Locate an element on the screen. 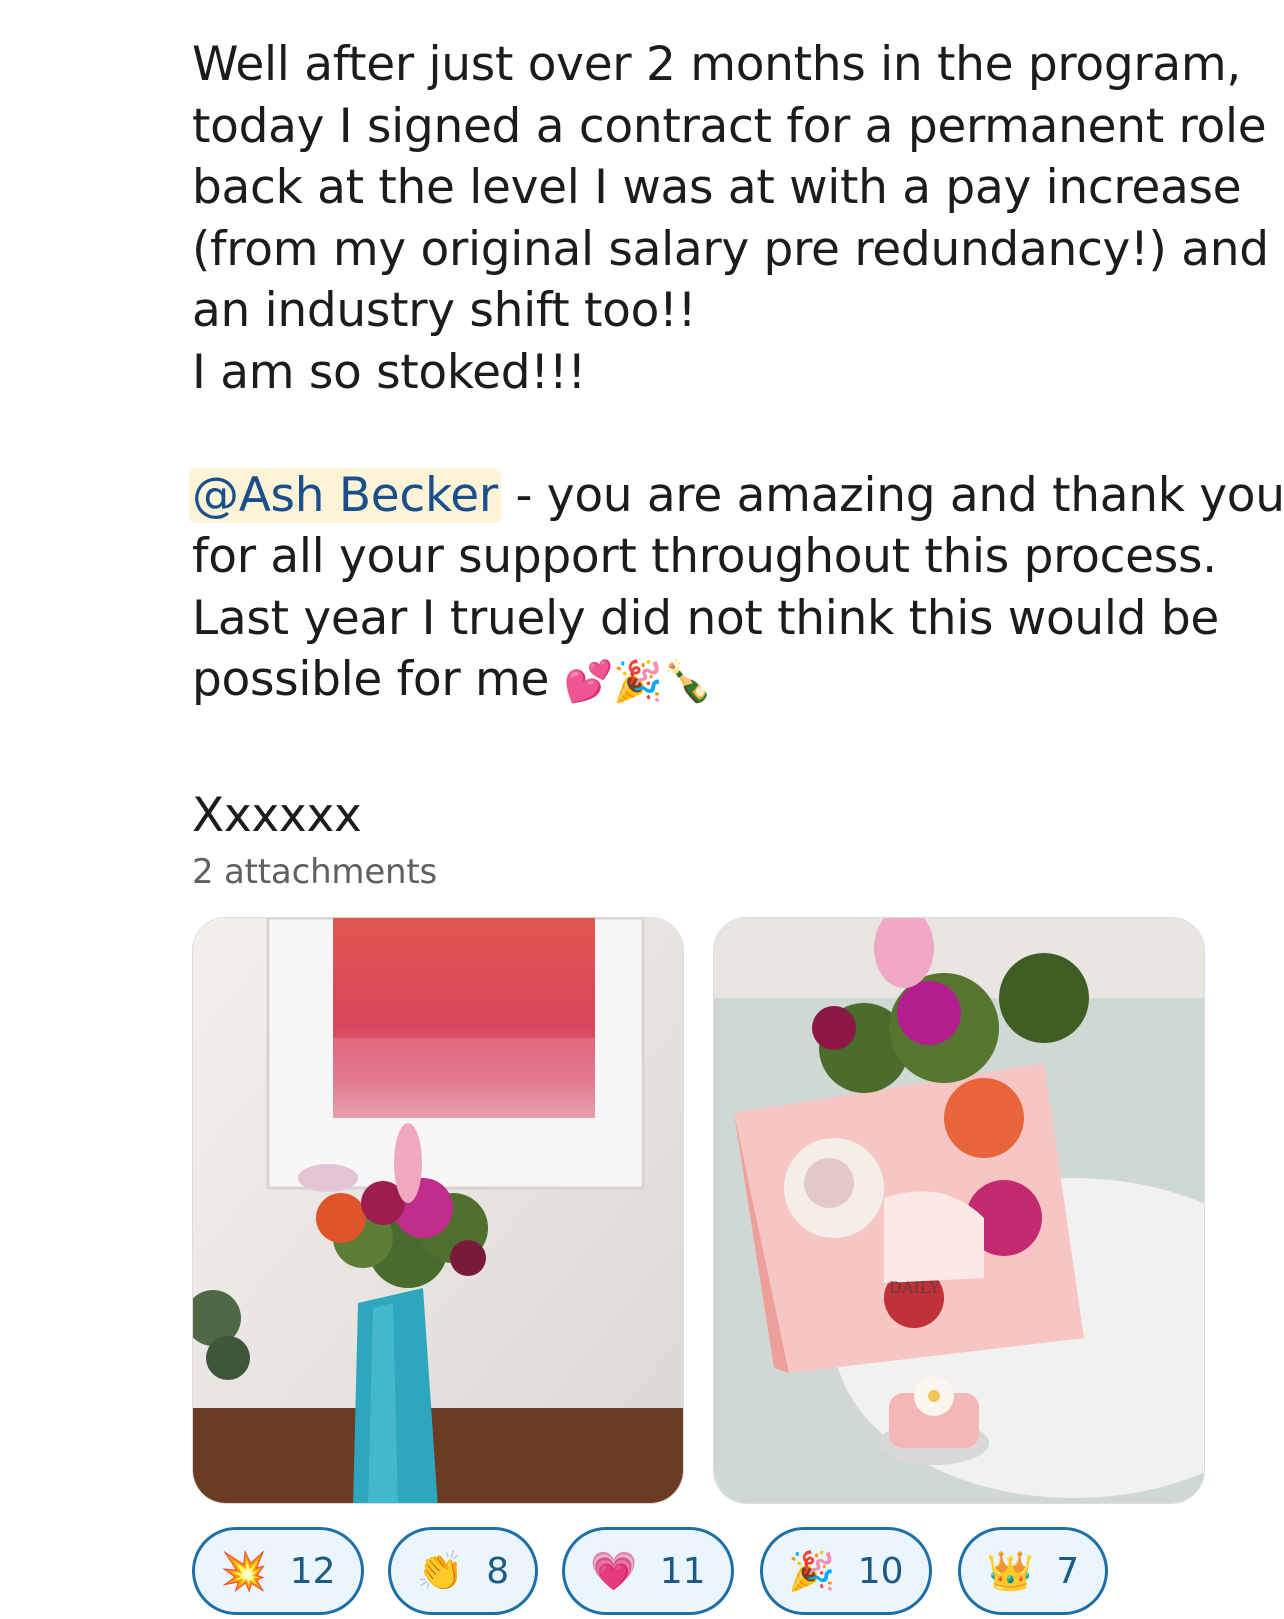 This screenshot has width=1284, height=1619. mention-text: - you are amazing and thank you is located at coordinates (892, 495).